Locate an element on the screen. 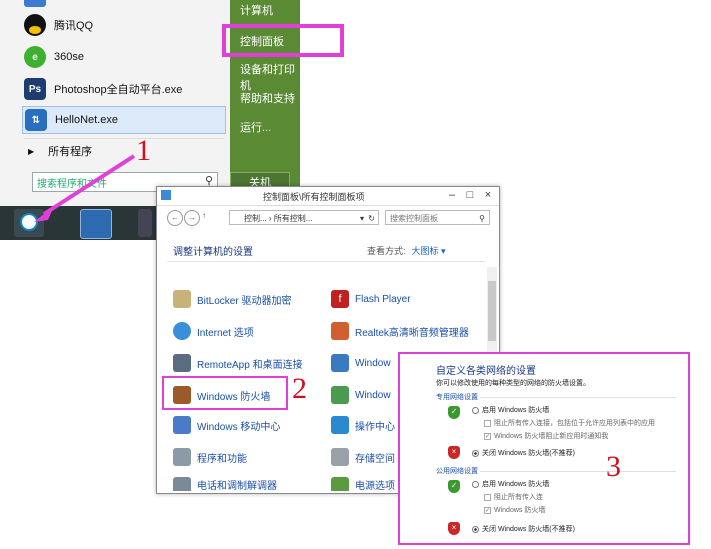 Image resolution: width=711 pixels, height=549 pixels. app-icon is located at coordinates (35, 3).